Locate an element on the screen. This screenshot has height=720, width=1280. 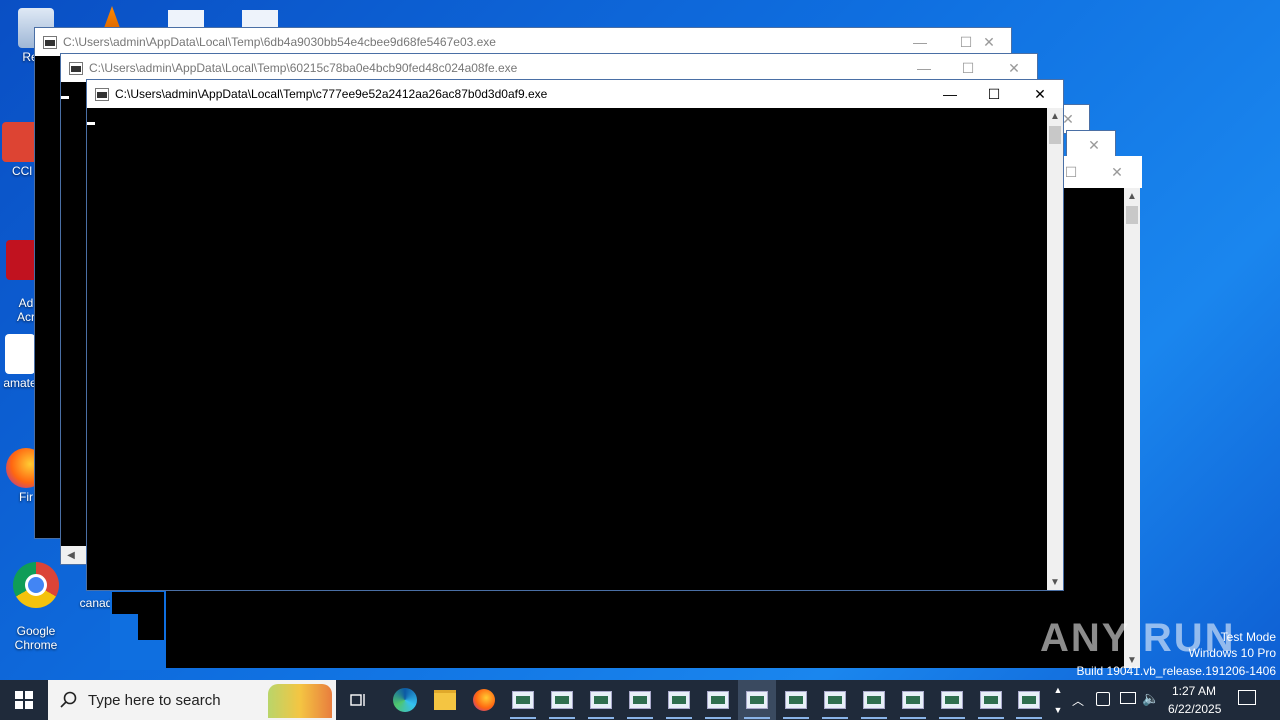
task-view-icon is located at coordinates (357, 700).